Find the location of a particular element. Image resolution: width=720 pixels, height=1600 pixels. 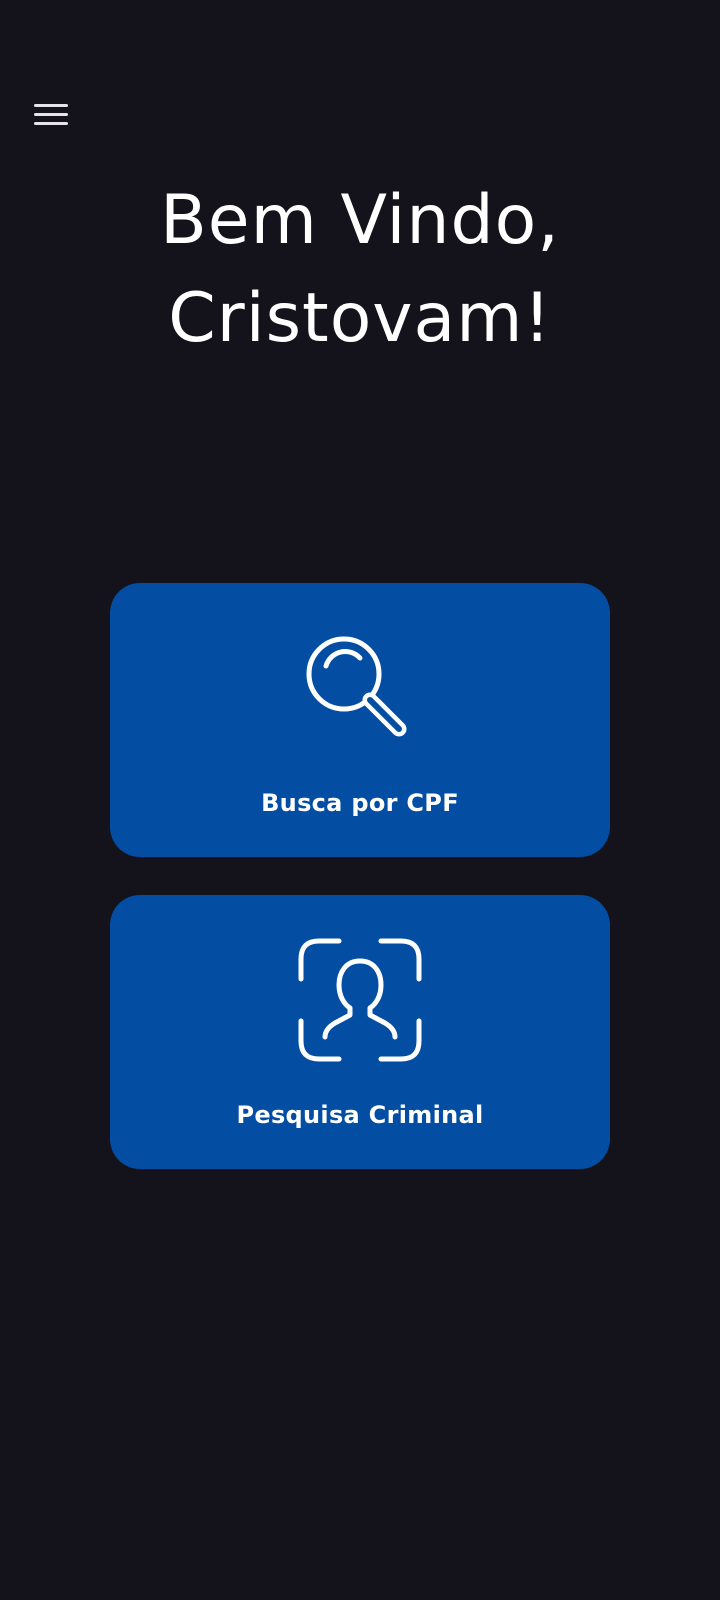

face-scan-icon is located at coordinates (360, 1000).